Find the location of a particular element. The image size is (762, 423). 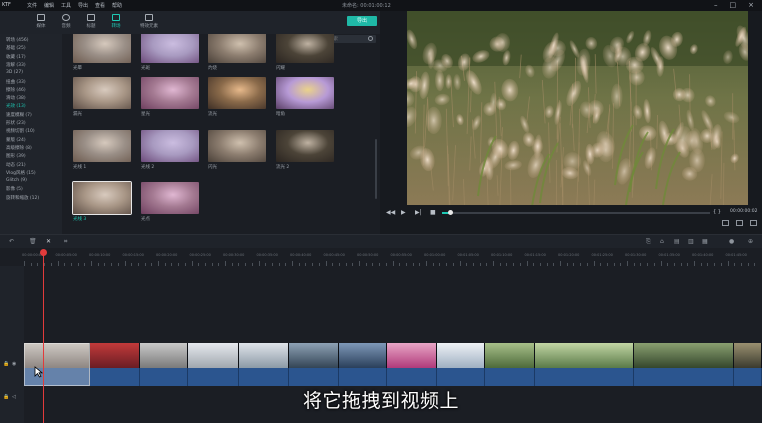

menu-export: 导出 is located at coordinates (83, 5).